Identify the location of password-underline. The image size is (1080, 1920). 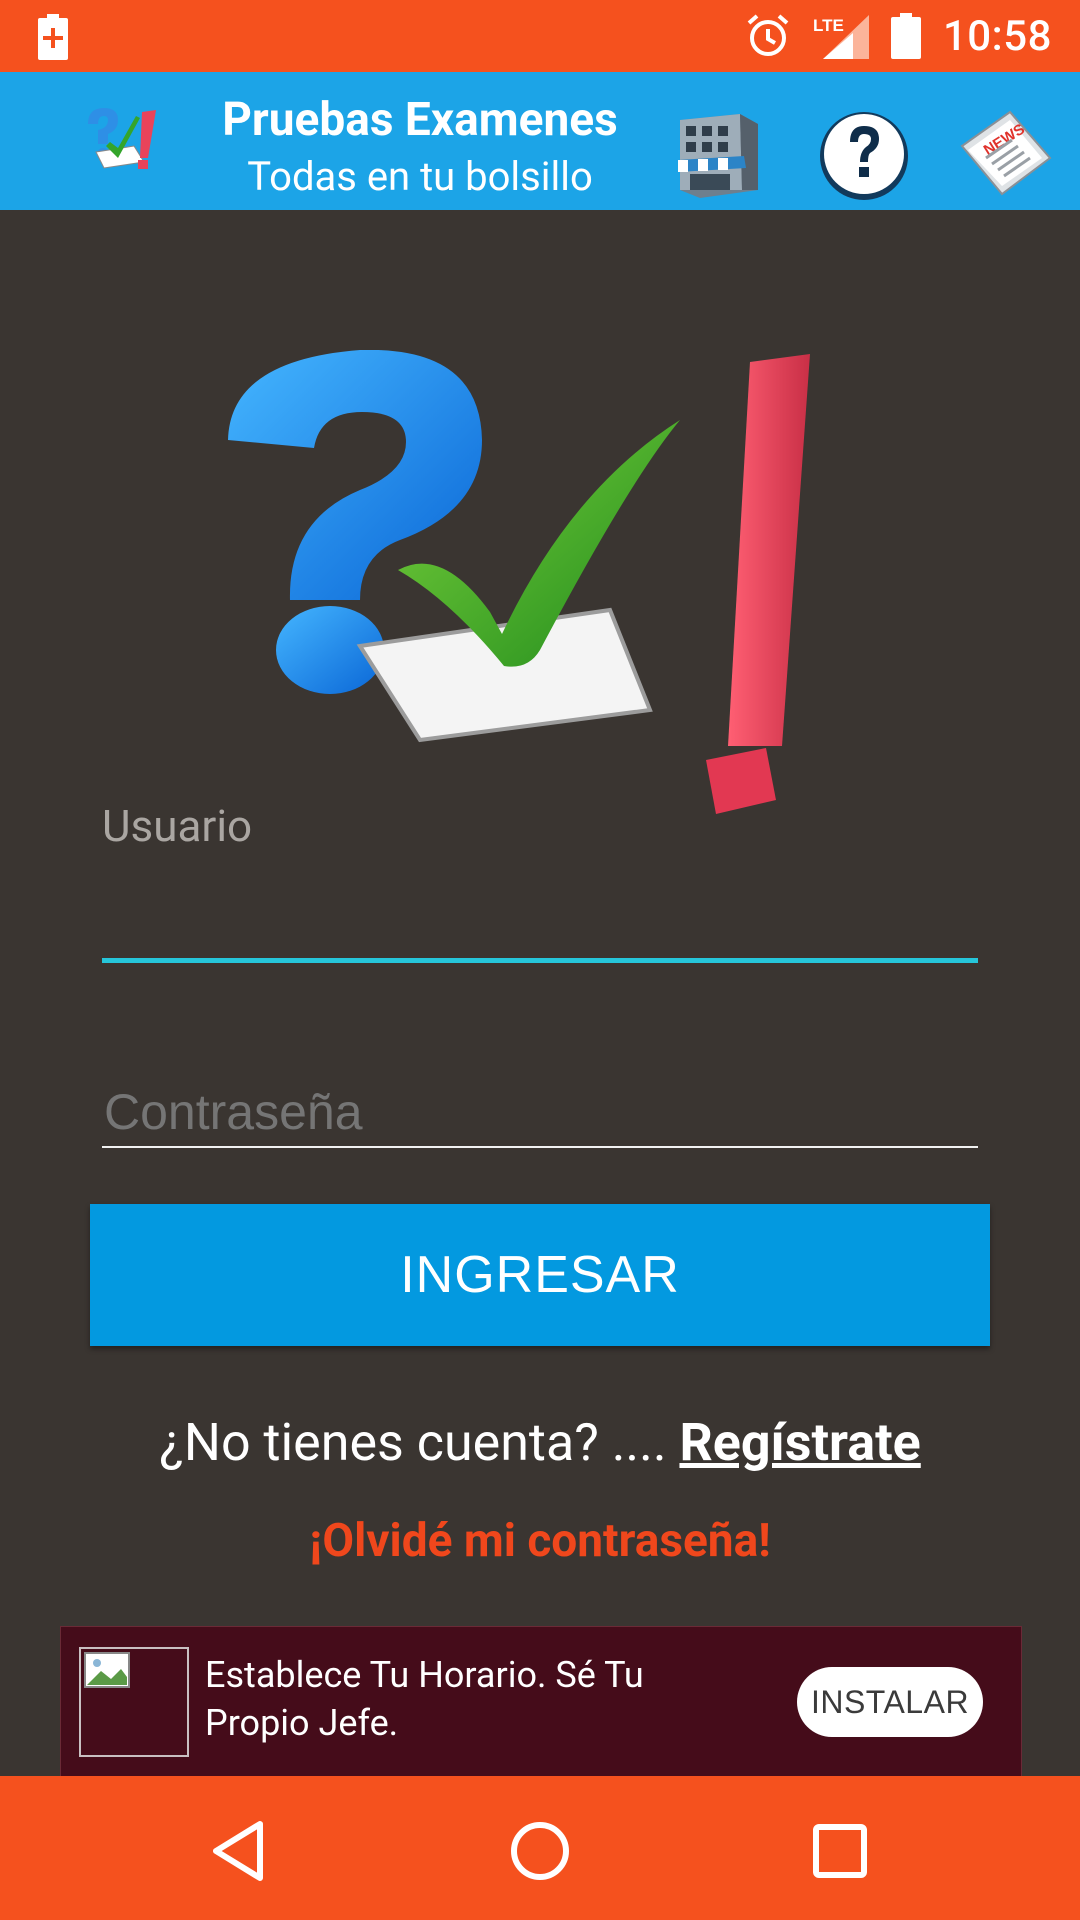
(540, 1147).